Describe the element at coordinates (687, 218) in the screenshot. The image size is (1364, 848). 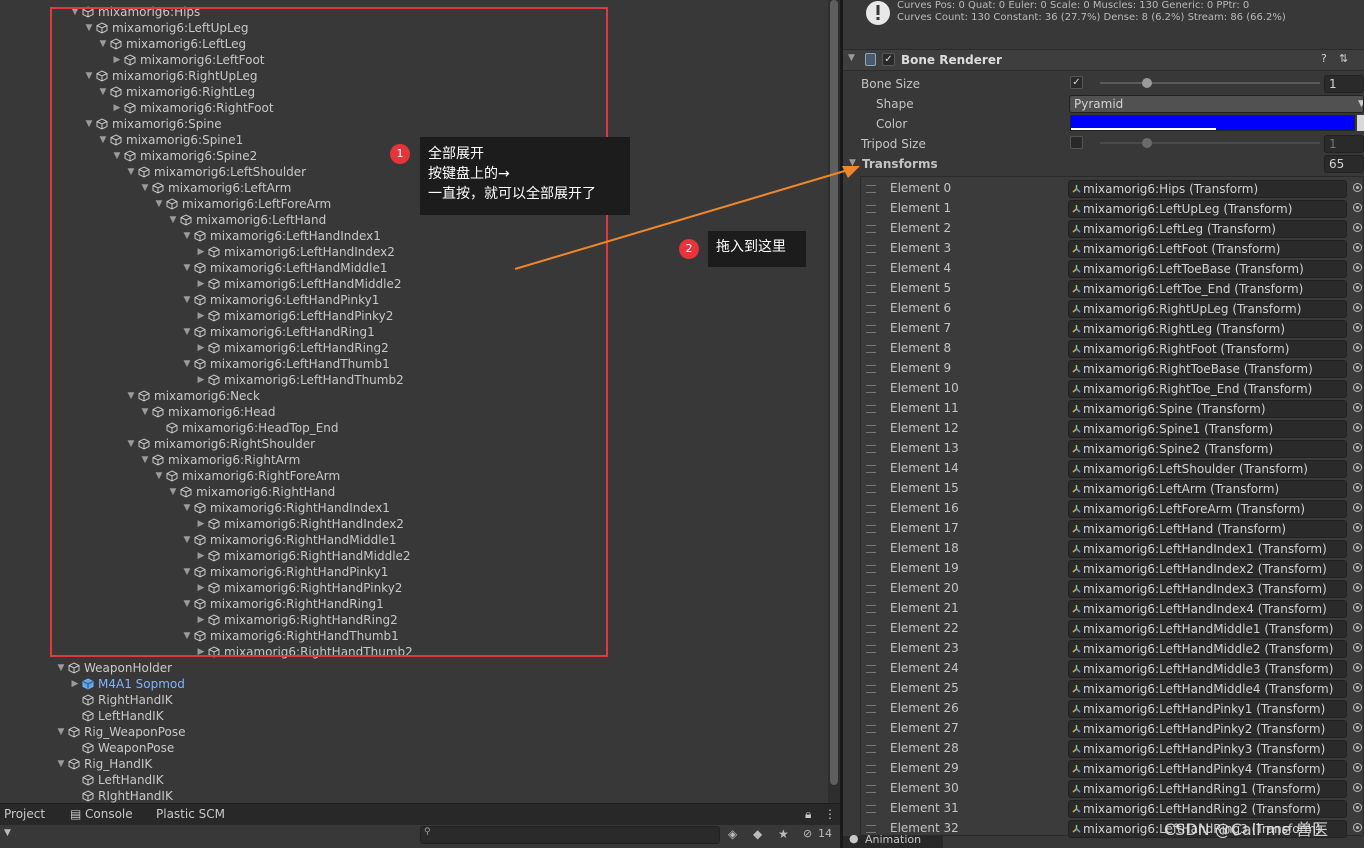
I see `annotation-arrow-layer` at that location.